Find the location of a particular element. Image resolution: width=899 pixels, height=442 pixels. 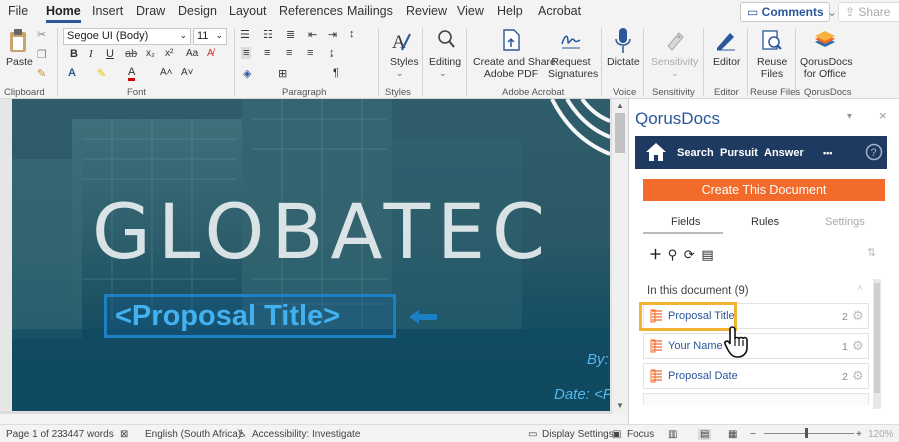

proposal-title-field: <Proposal Title> is located at coordinates (250, 316).